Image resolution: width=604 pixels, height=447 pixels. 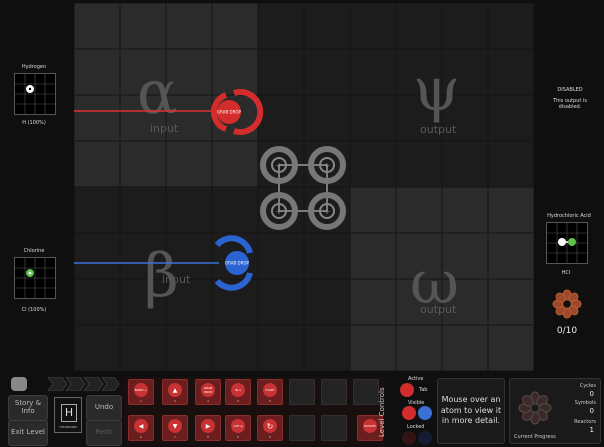 I want to click on input-alpha-preview, so click(x=35, y=94).